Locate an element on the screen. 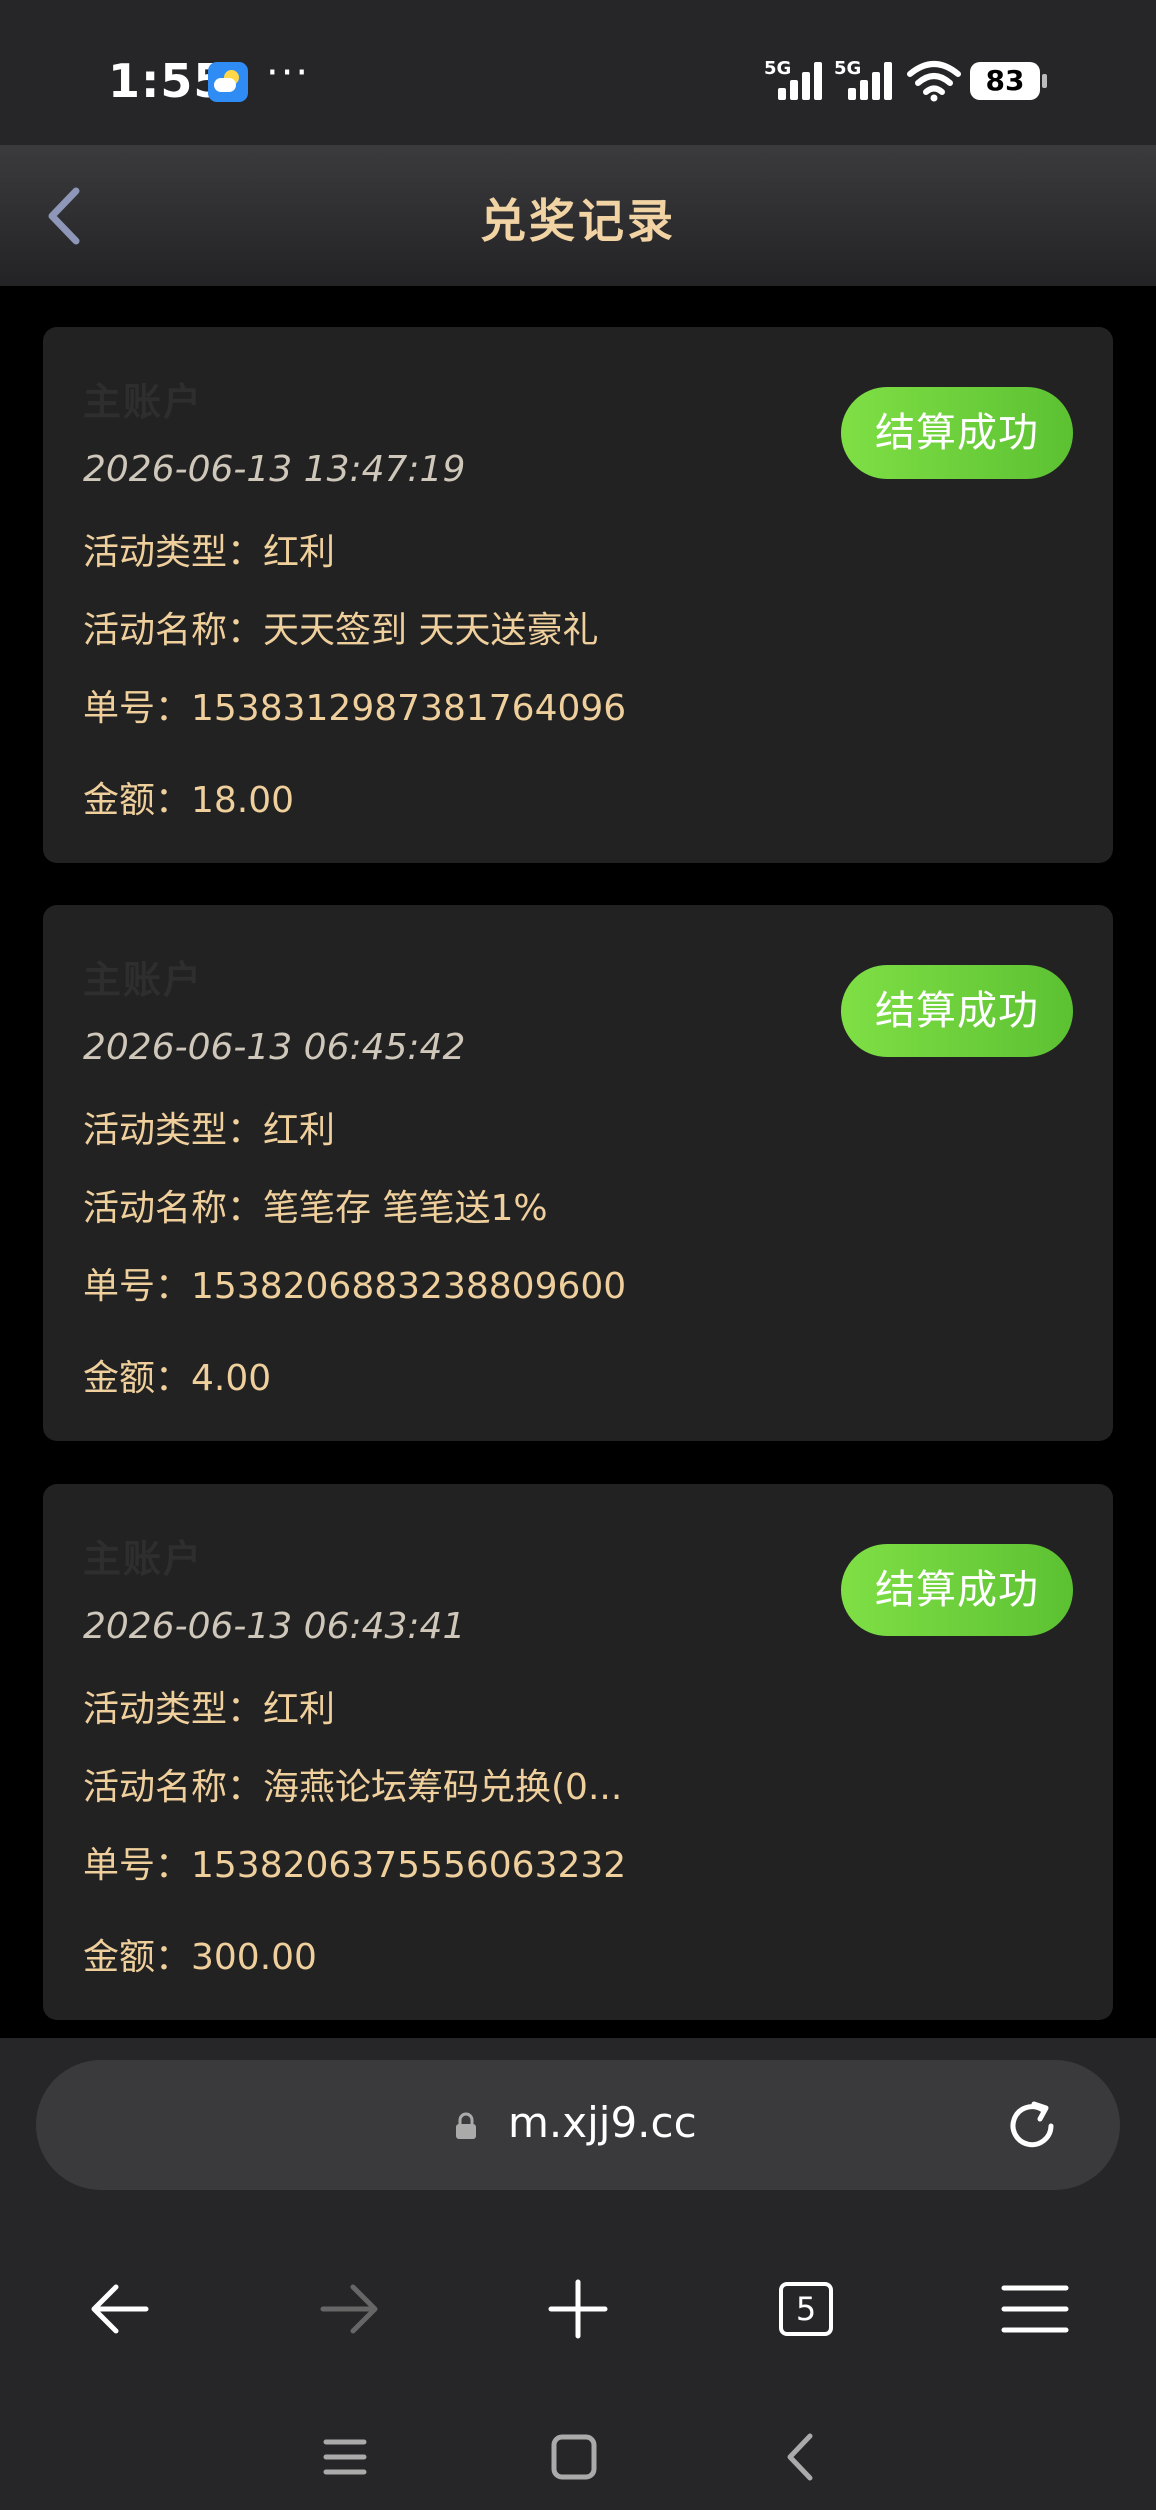  weather-icon is located at coordinates (228, 82).